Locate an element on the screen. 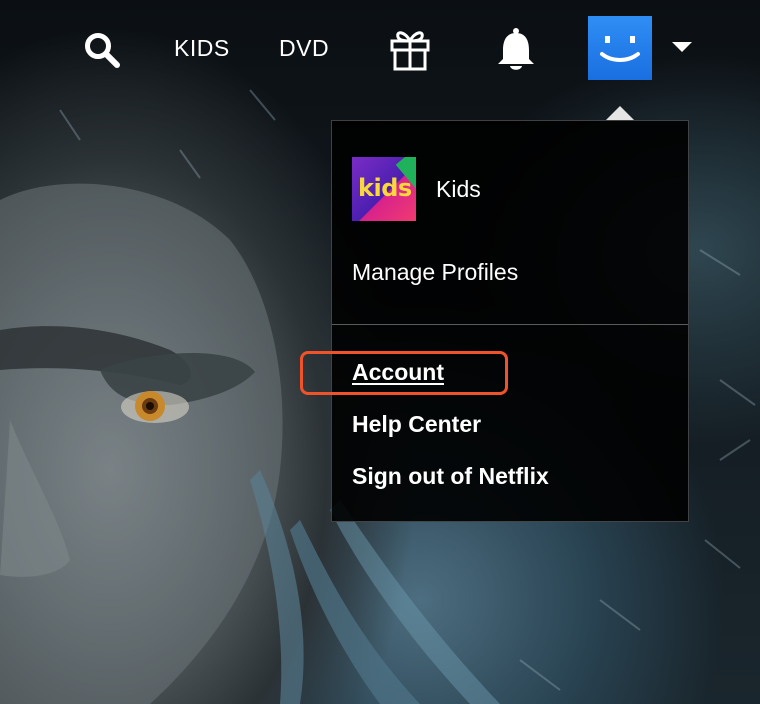 This screenshot has height=704, width=760. search-icon is located at coordinates (102, 50).